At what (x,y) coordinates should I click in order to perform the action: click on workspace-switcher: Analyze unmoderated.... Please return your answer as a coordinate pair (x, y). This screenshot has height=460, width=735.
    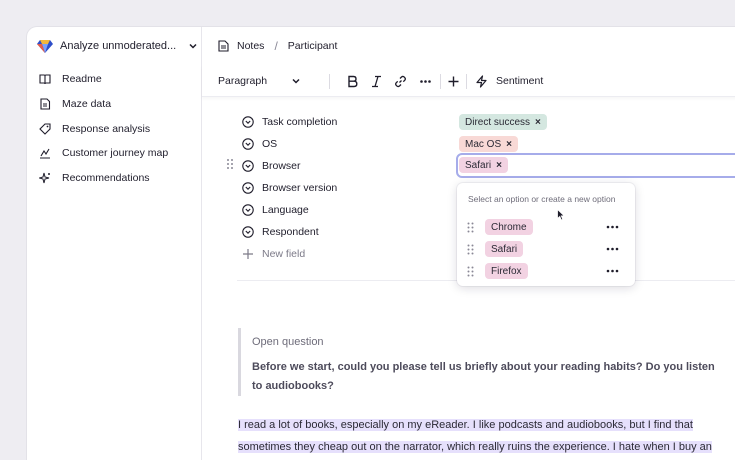
    Looking at the image, I should click on (117, 46).